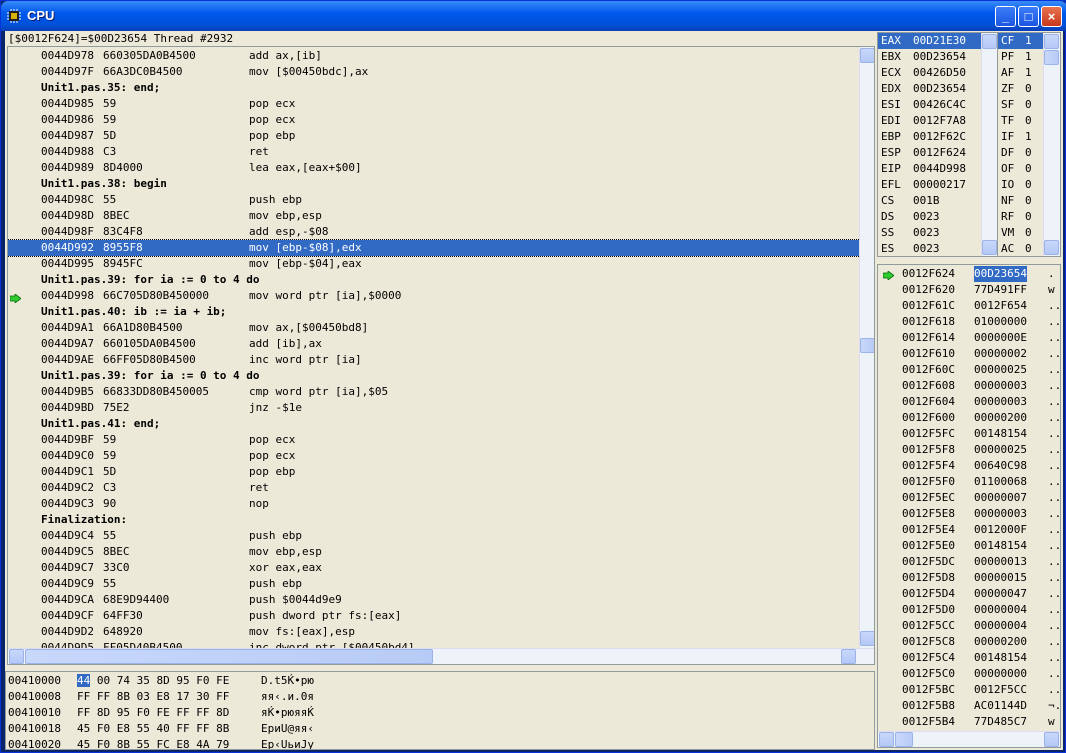 The height and width of the screenshot is (753, 1066). Describe the element at coordinates (434, 232) in the screenshot. I see `disasm-line: 0044D98F 83C4F8 add esp,-$08` at that location.